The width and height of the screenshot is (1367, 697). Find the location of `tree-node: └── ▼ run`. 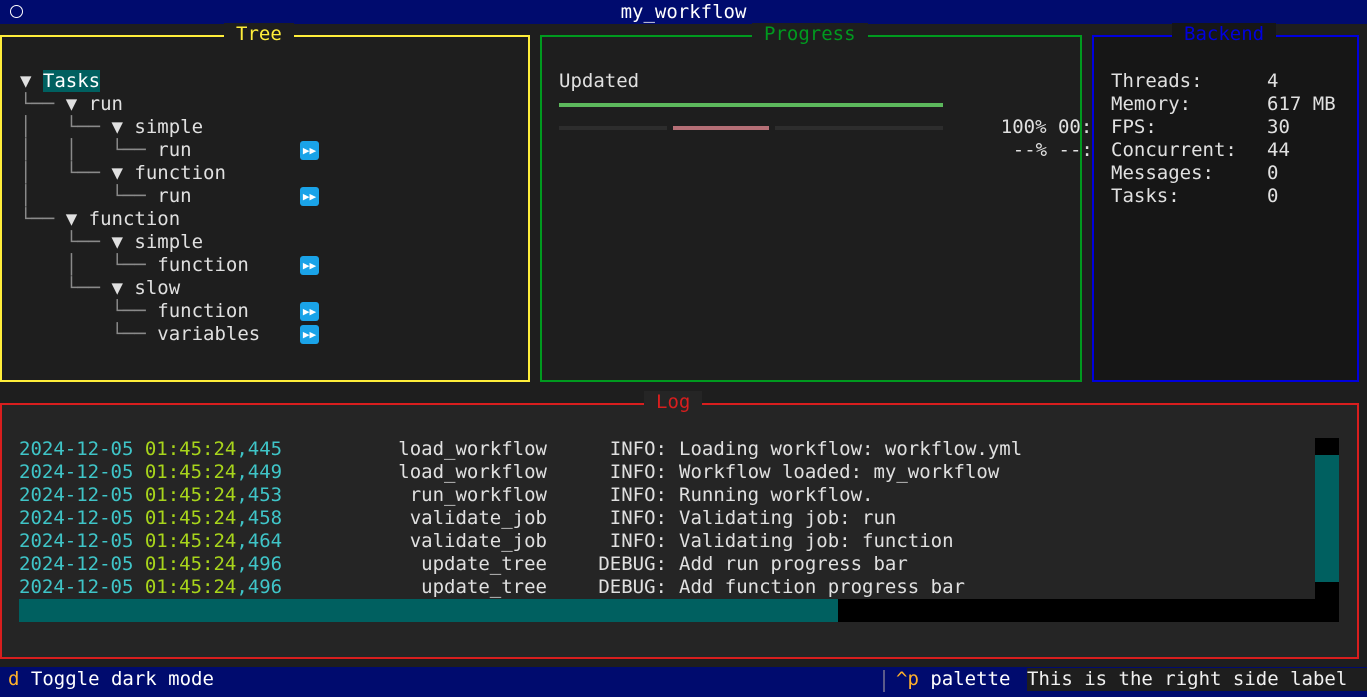

tree-node: └── ▼ run is located at coordinates (270, 104).